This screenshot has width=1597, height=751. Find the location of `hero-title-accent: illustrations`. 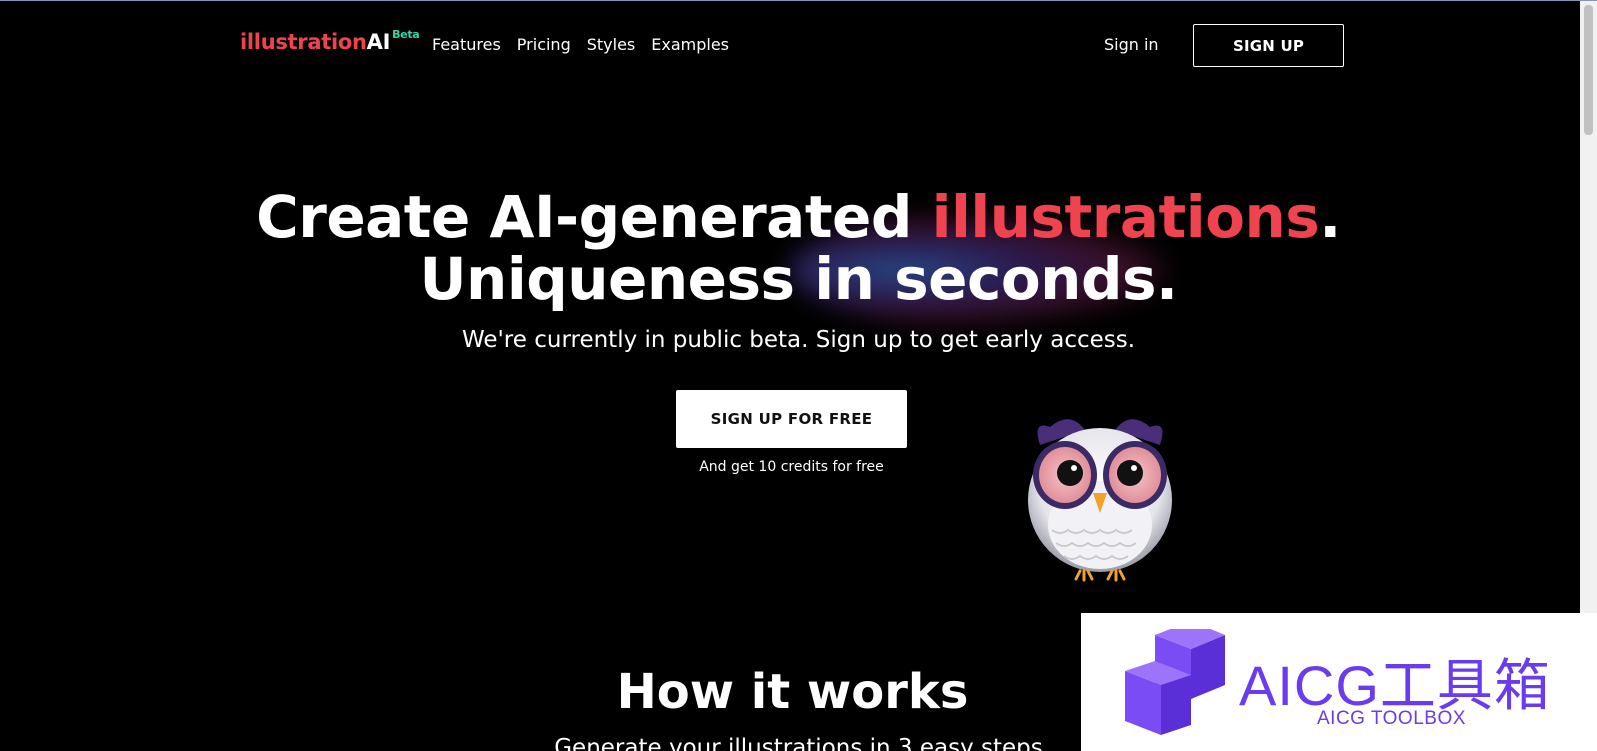

hero-title-accent: illustrations is located at coordinates (1125, 217).